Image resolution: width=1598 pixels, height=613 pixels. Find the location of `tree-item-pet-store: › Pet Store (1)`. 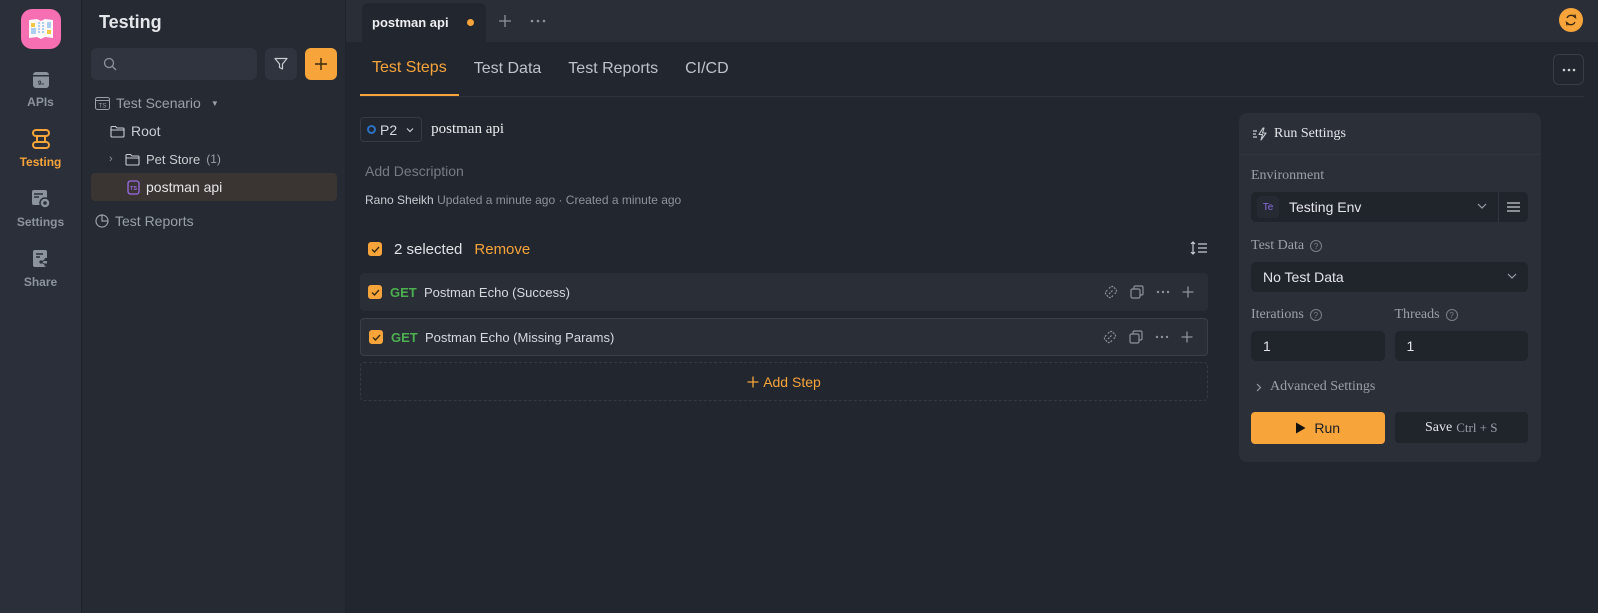

tree-item-pet-store: › Pet Store (1) is located at coordinates (214, 159).